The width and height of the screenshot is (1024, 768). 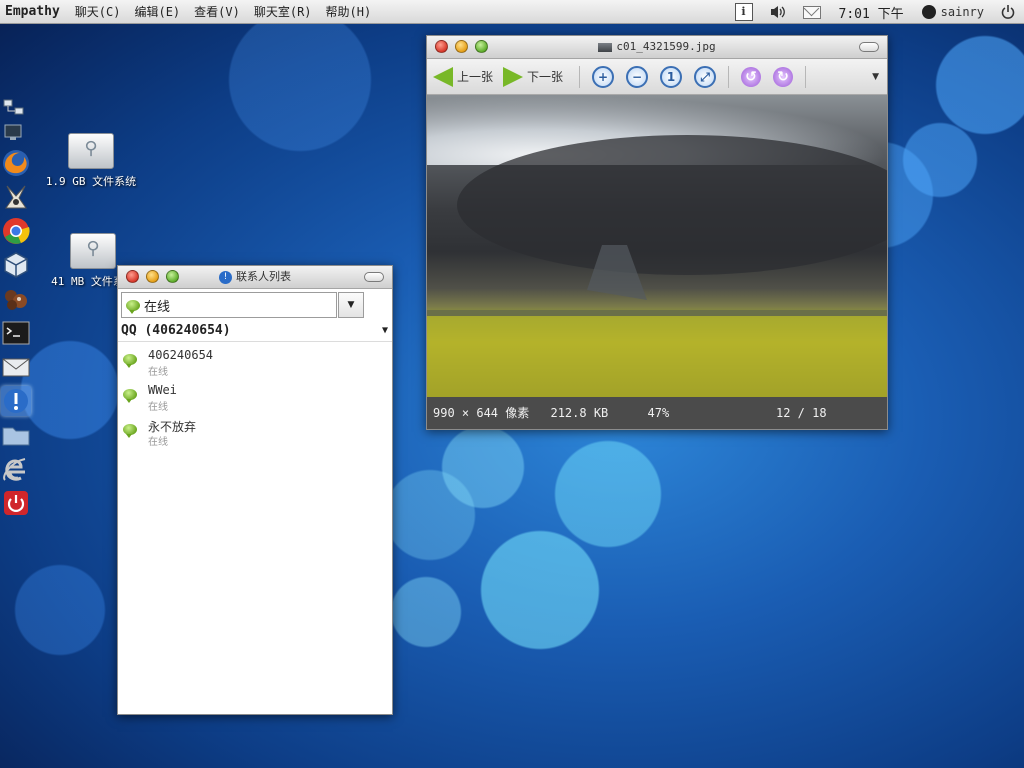 I want to click on next-button: 下一张, so click(x=545, y=76).